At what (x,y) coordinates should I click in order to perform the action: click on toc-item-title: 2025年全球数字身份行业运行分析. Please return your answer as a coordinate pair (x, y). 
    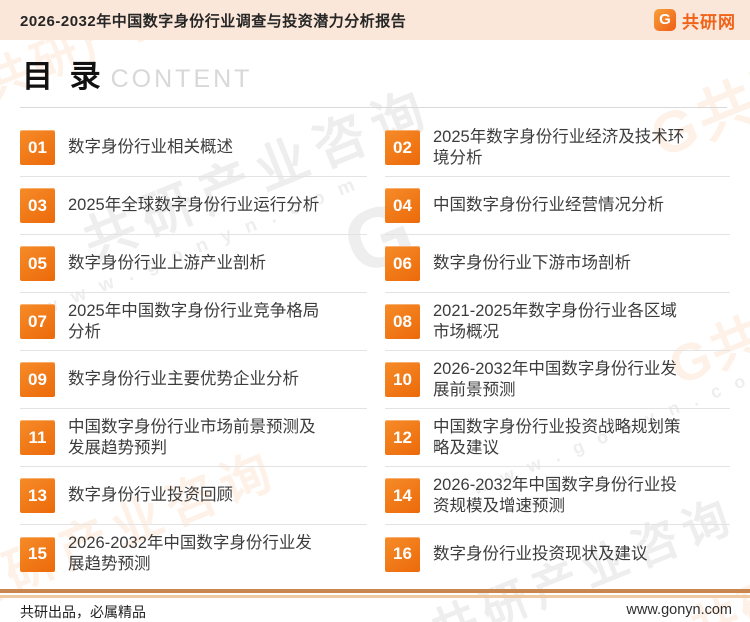
    Looking at the image, I should click on (194, 205).